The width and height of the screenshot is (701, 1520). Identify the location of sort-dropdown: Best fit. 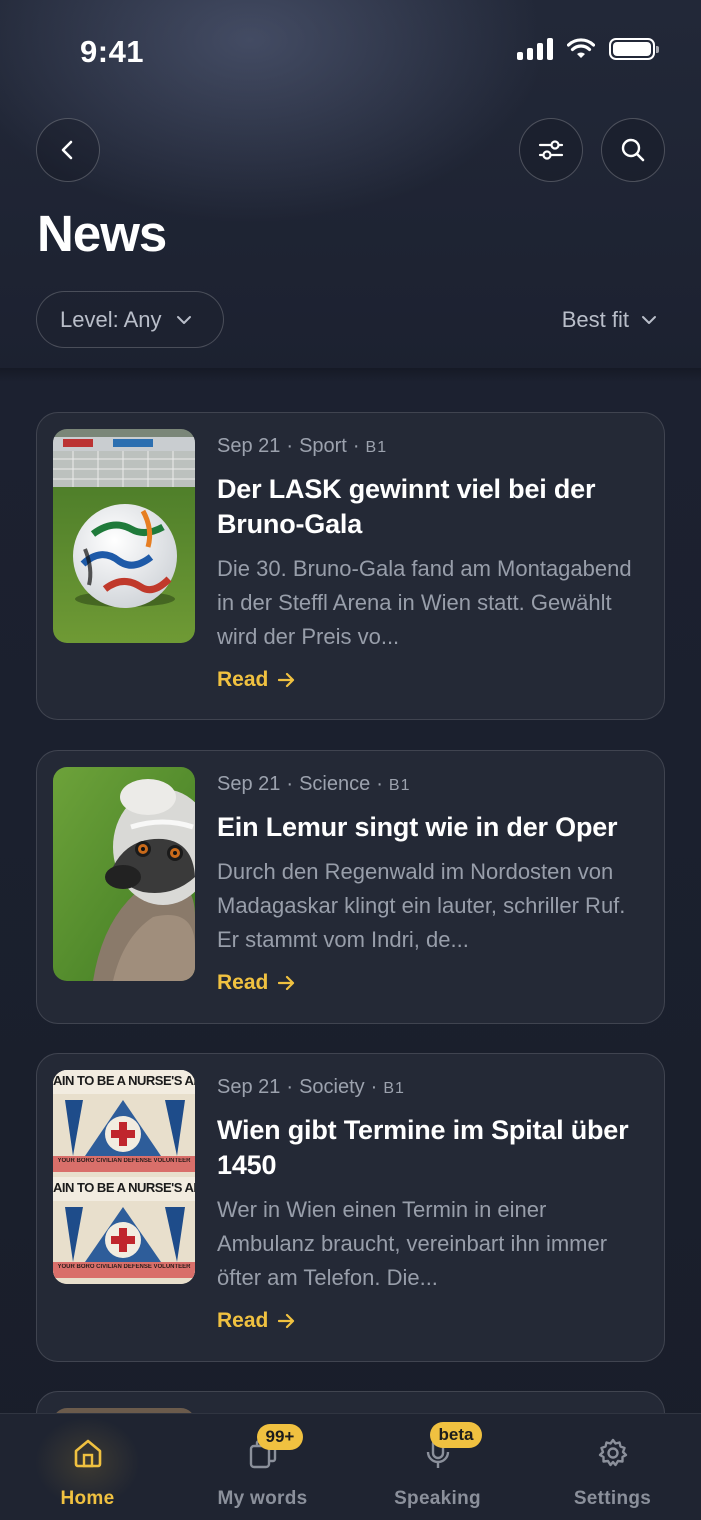
(609, 320).